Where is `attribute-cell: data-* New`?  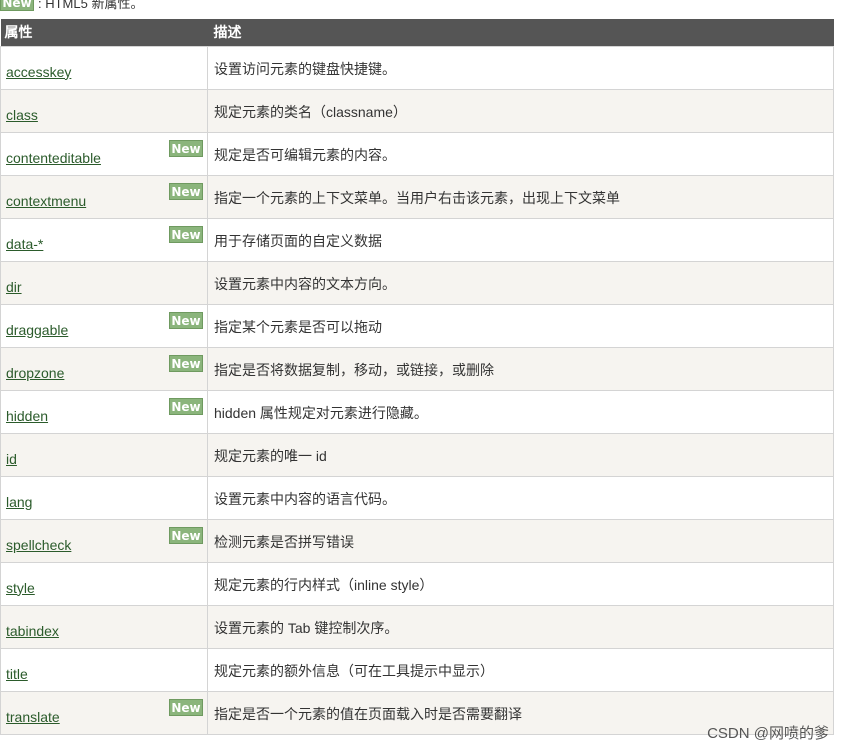
attribute-cell: data-* New is located at coordinates (104, 239).